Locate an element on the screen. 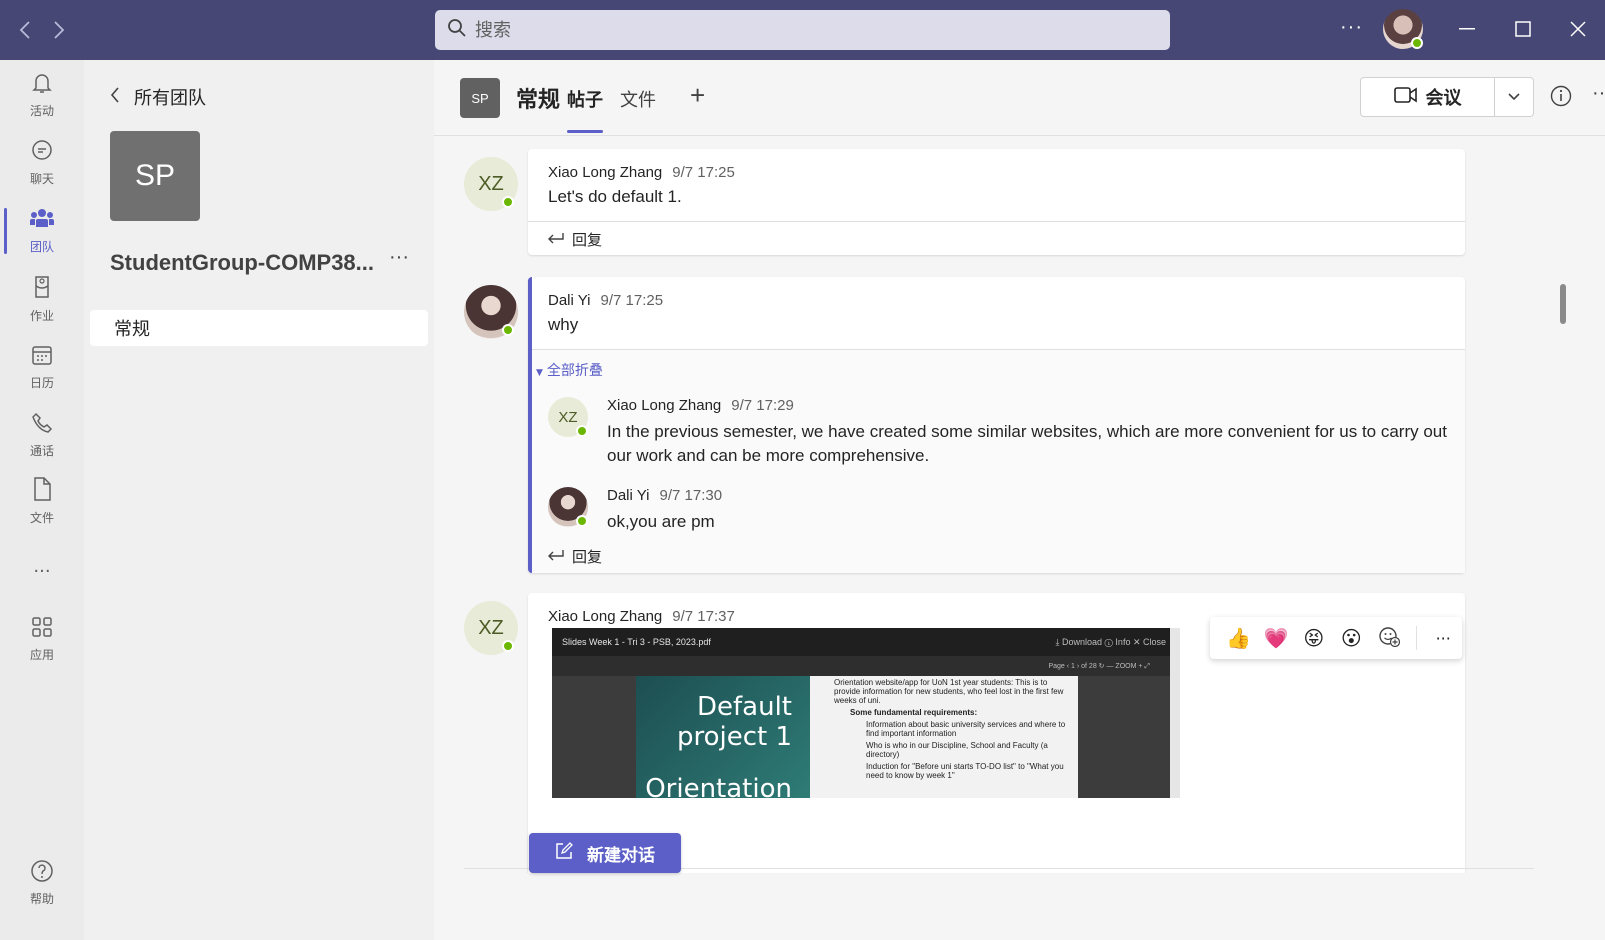  team-more-icon: ··· is located at coordinates (399, 257).